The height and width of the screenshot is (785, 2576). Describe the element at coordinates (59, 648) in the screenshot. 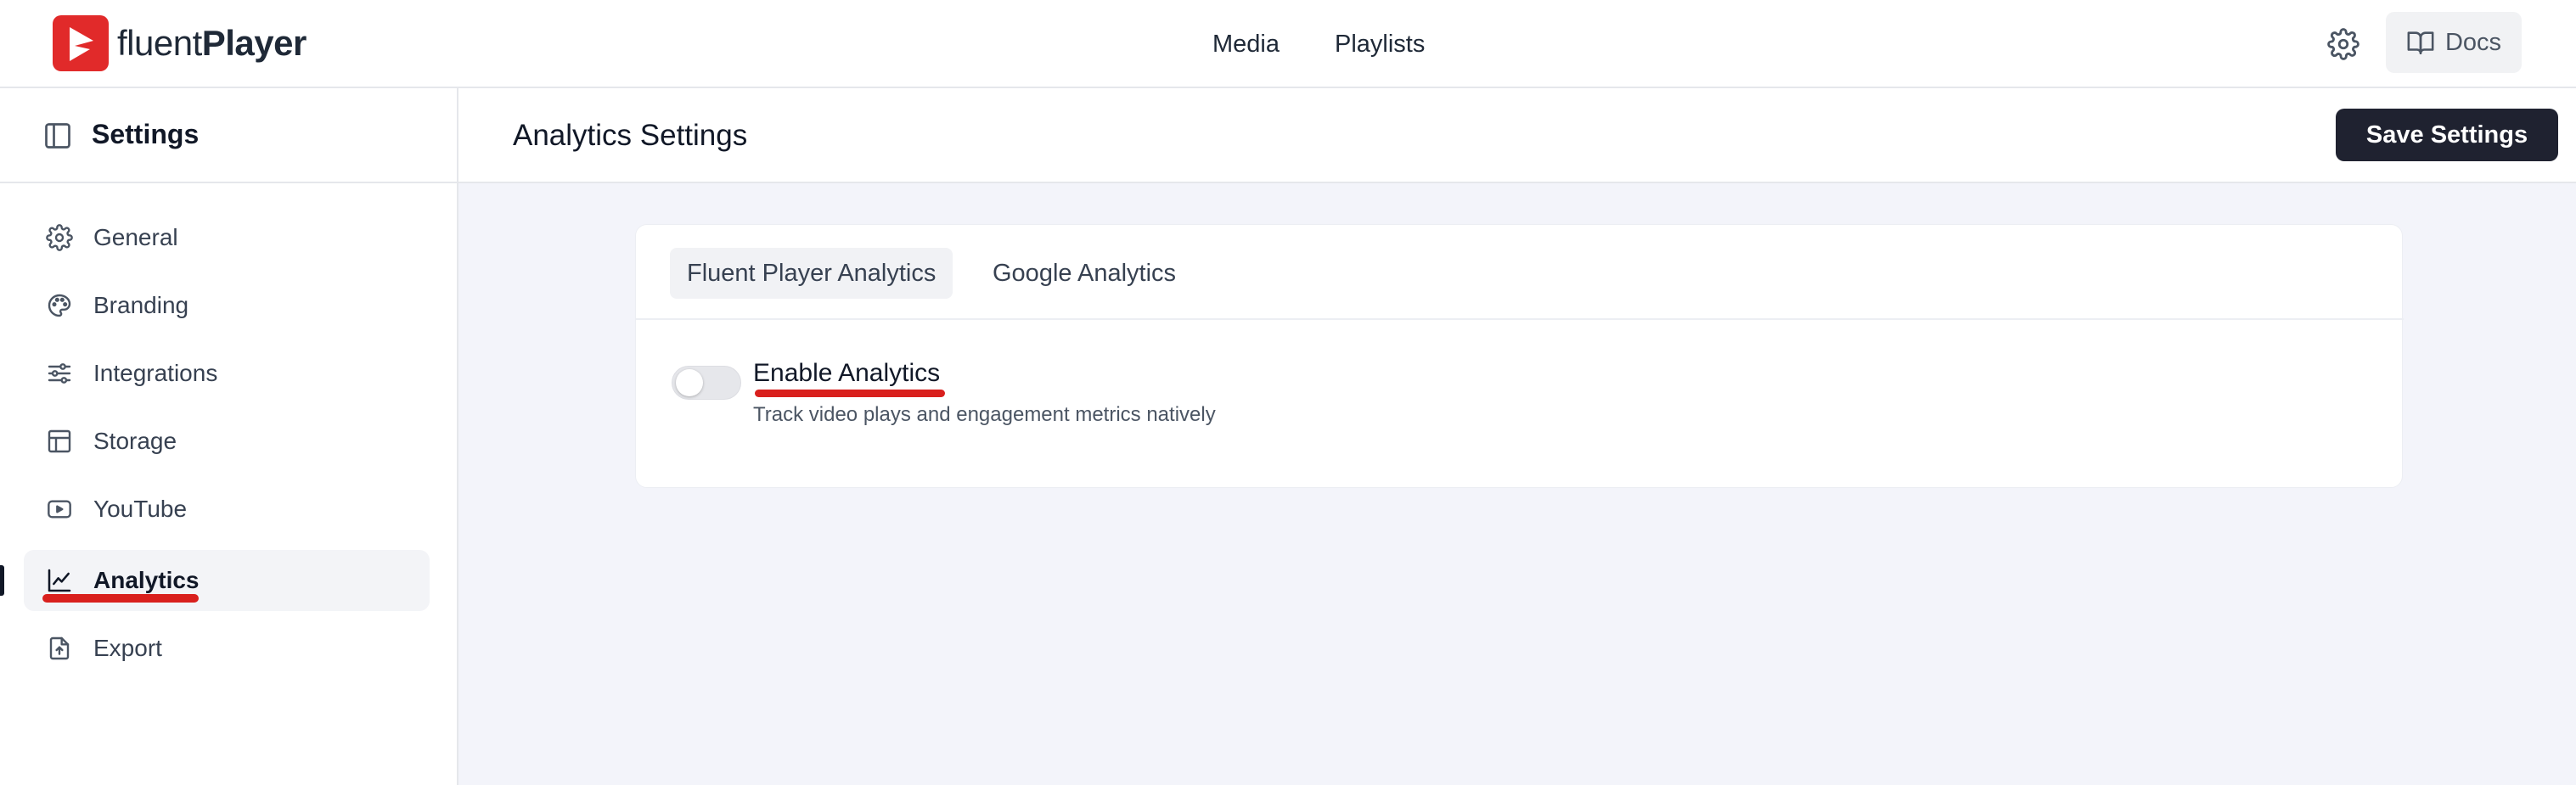

I see `file-export-icon` at that location.